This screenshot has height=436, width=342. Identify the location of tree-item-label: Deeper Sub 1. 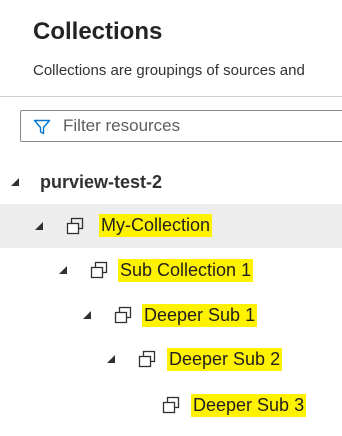
(200, 315).